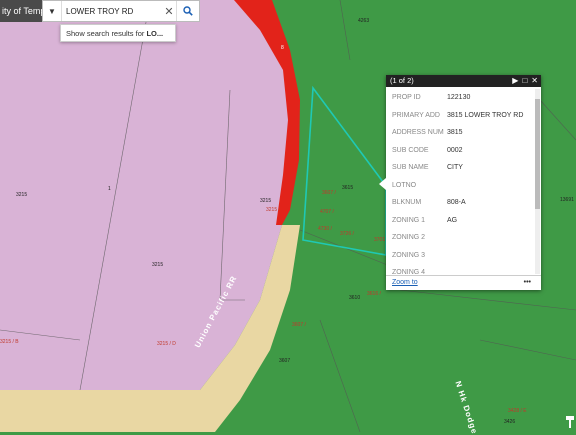  I want to click on attribute-row: ZONING 4, so click(460, 269).